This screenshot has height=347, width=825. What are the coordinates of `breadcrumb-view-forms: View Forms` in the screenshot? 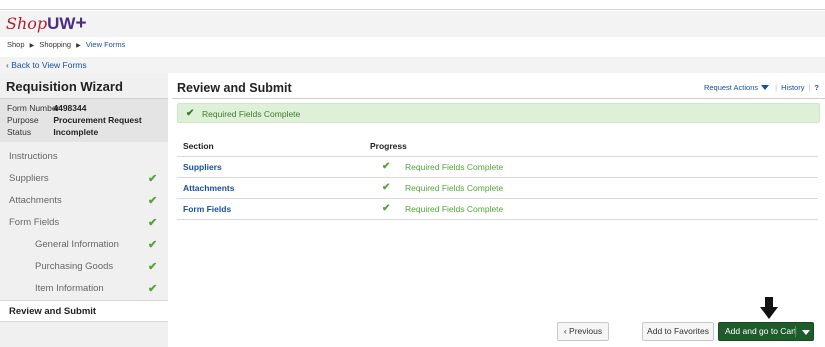 It's located at (105, 44).